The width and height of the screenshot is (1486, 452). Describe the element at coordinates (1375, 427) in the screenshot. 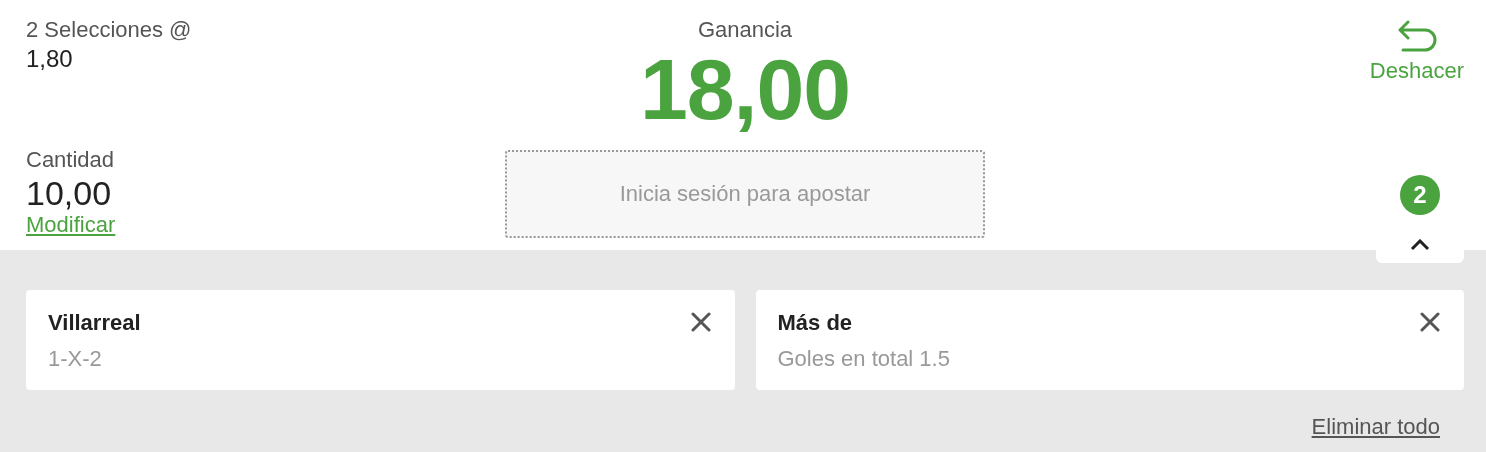

I see `remove-all-link: Eliminar todo` at that location.